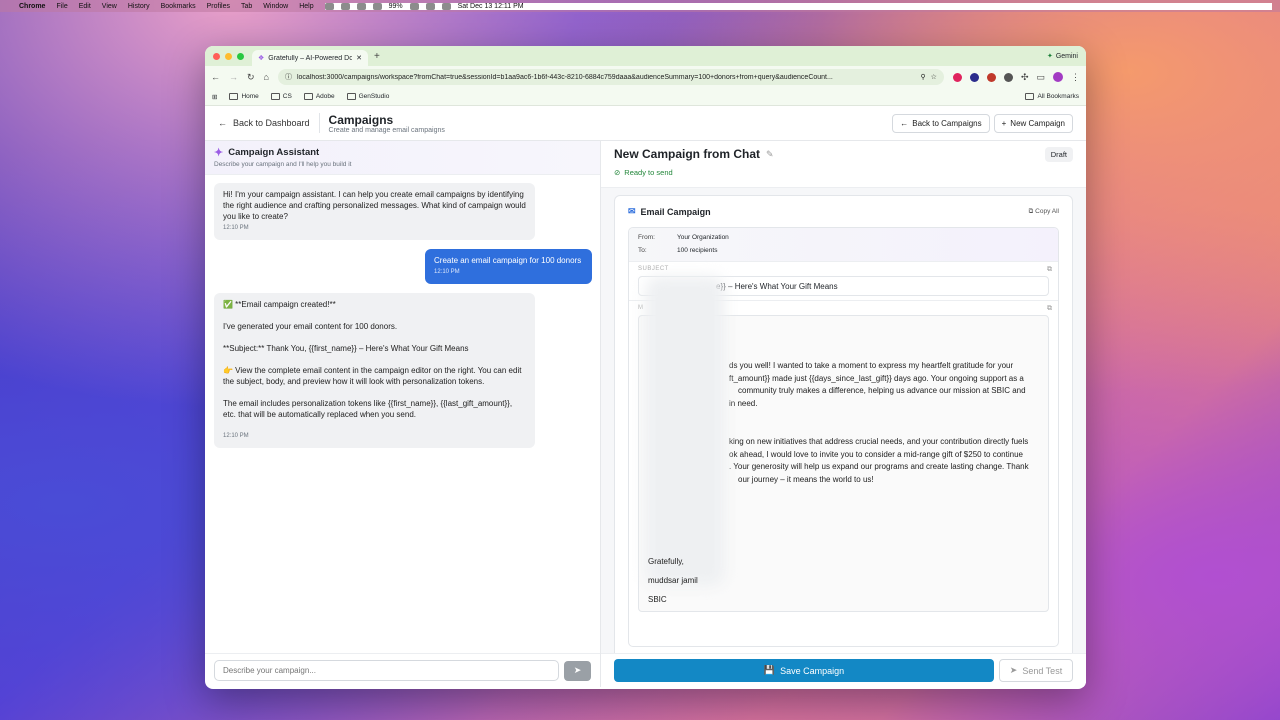 This screenshot has width=1280, height=720. Describe the element at coordinates (1044, 212) in the screenshot. I see `copy-all-button: ⧉ Copy All` at that location.